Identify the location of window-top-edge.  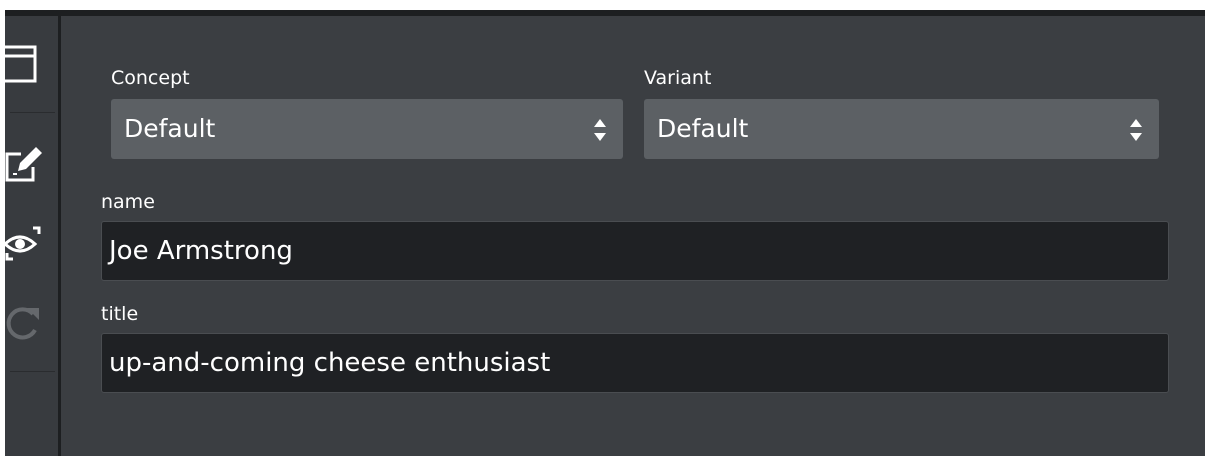
(605, 5).